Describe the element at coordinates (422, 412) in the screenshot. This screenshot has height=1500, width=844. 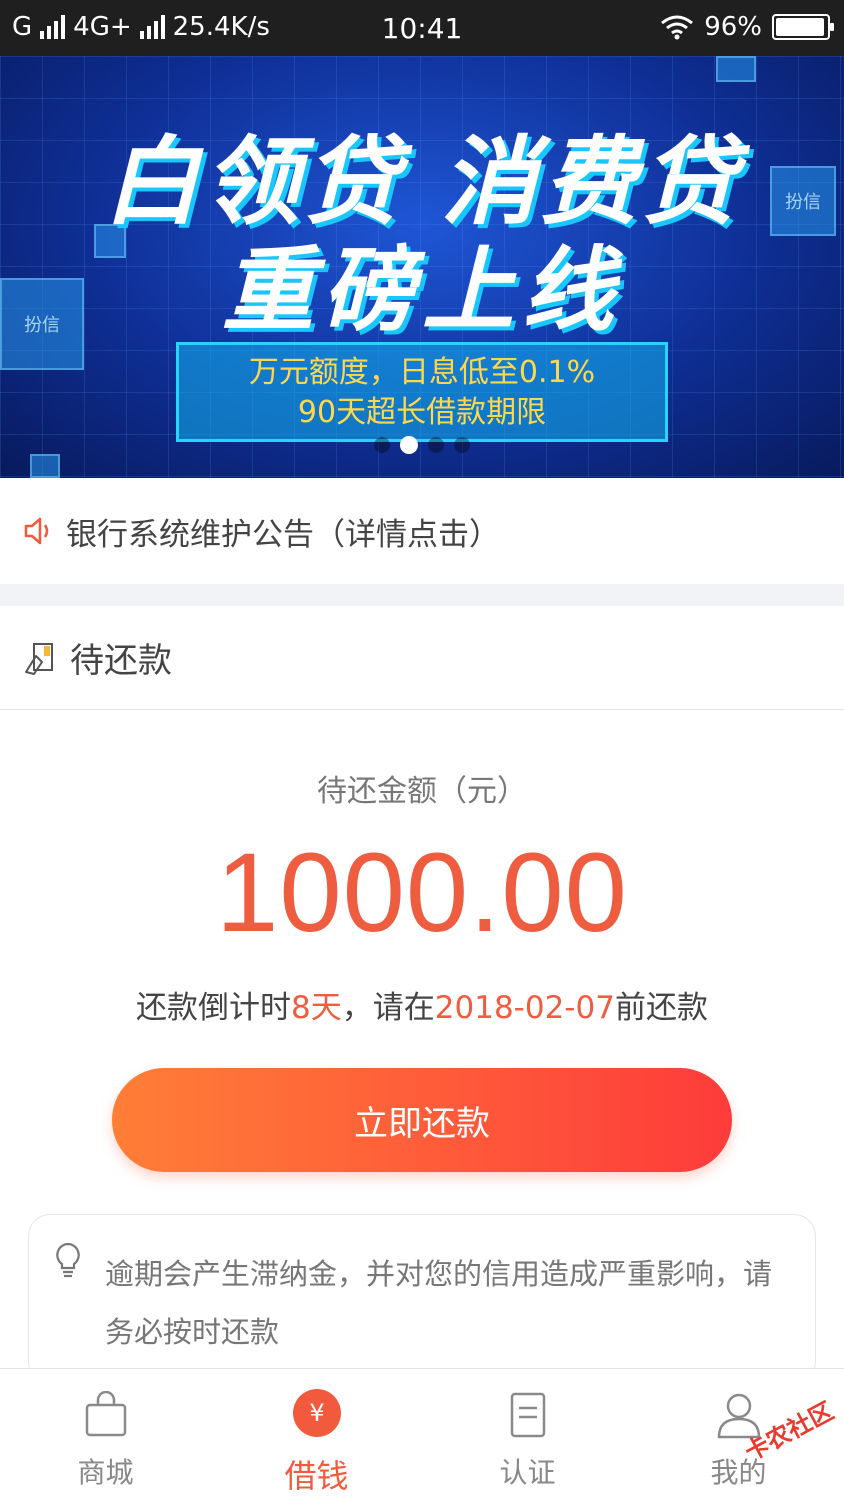
I see `banner-feature-2: 90天超长借款期限` at that location.